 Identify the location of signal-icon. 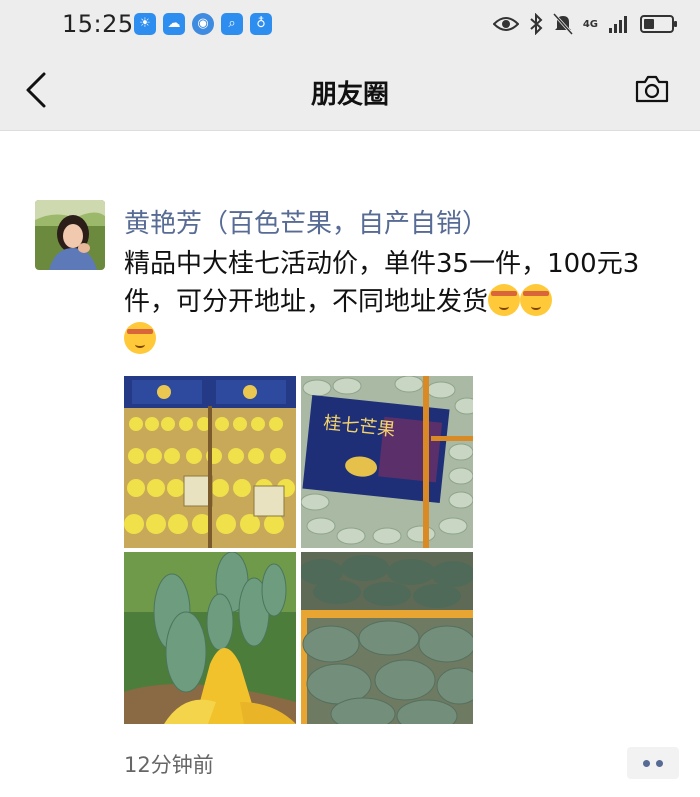
(618, 24).